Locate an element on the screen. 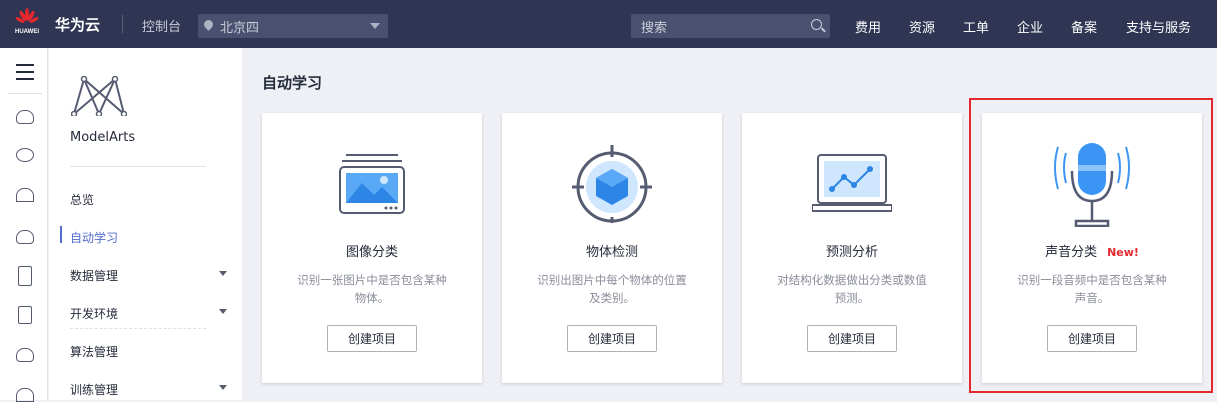 The image size is (1217, 402). copy-icon is located at coordinates (25, 315).